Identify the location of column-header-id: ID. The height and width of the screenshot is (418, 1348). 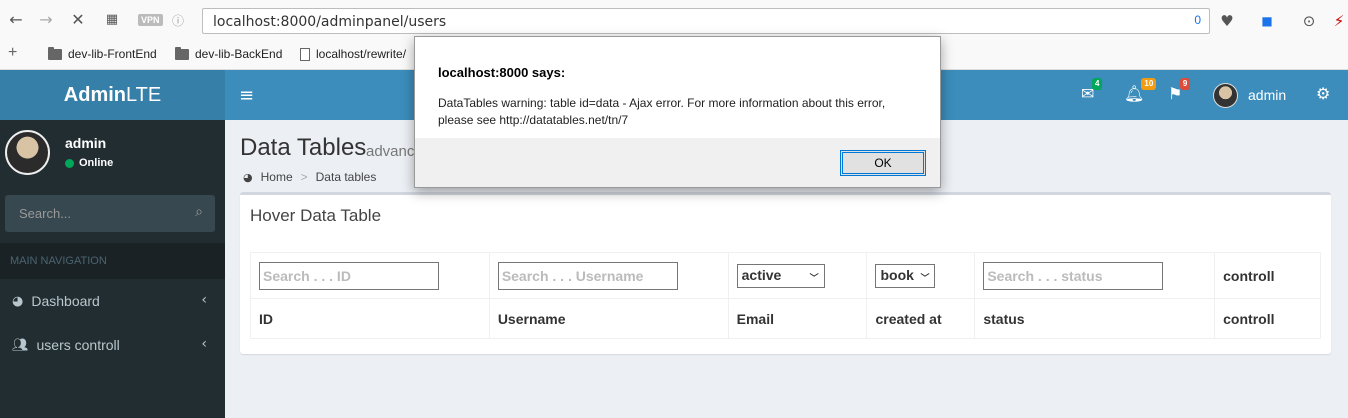
(370, 318).